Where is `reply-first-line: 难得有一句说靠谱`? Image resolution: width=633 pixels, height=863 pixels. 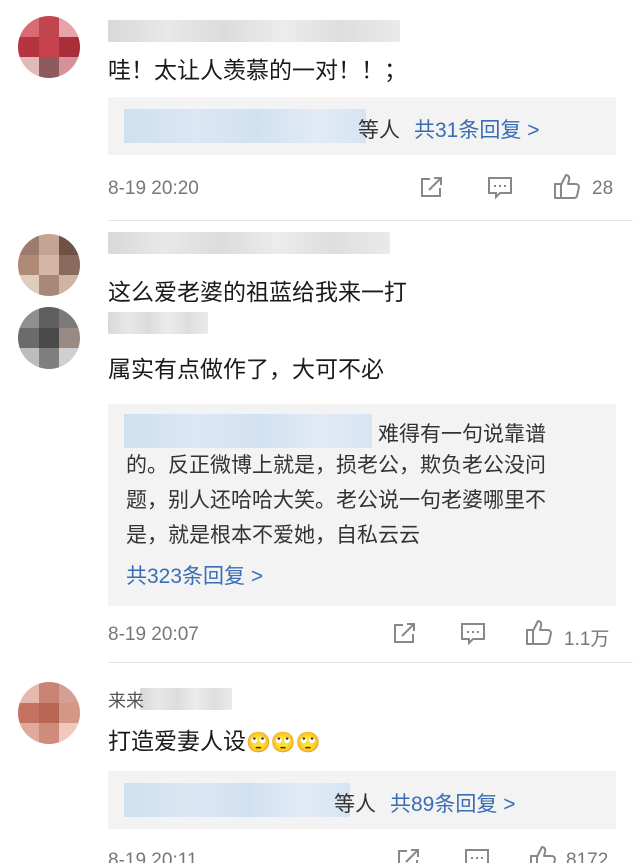
reply-first-line: 难得有一句说靠谱 is located at coordinates (462, 434).